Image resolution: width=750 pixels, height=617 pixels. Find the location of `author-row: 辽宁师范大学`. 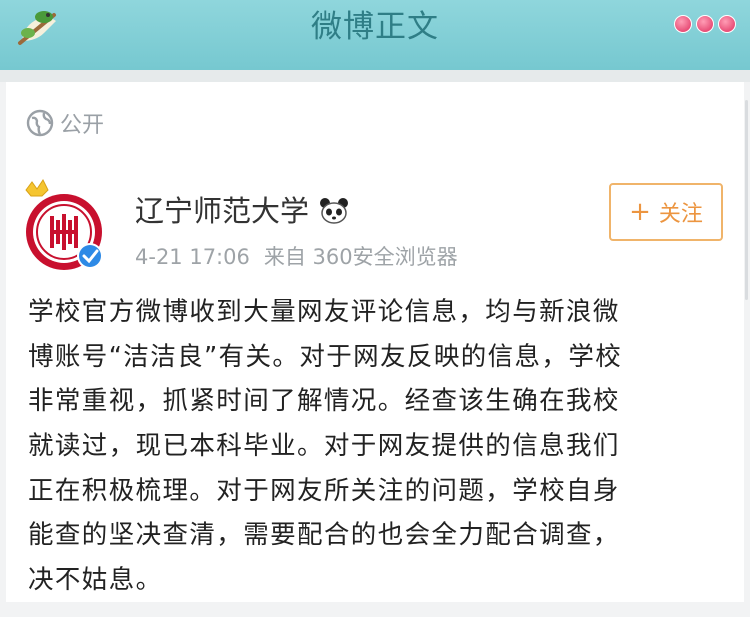

author-row: 辽宁师范大学 is located at coordinates (242, 211).